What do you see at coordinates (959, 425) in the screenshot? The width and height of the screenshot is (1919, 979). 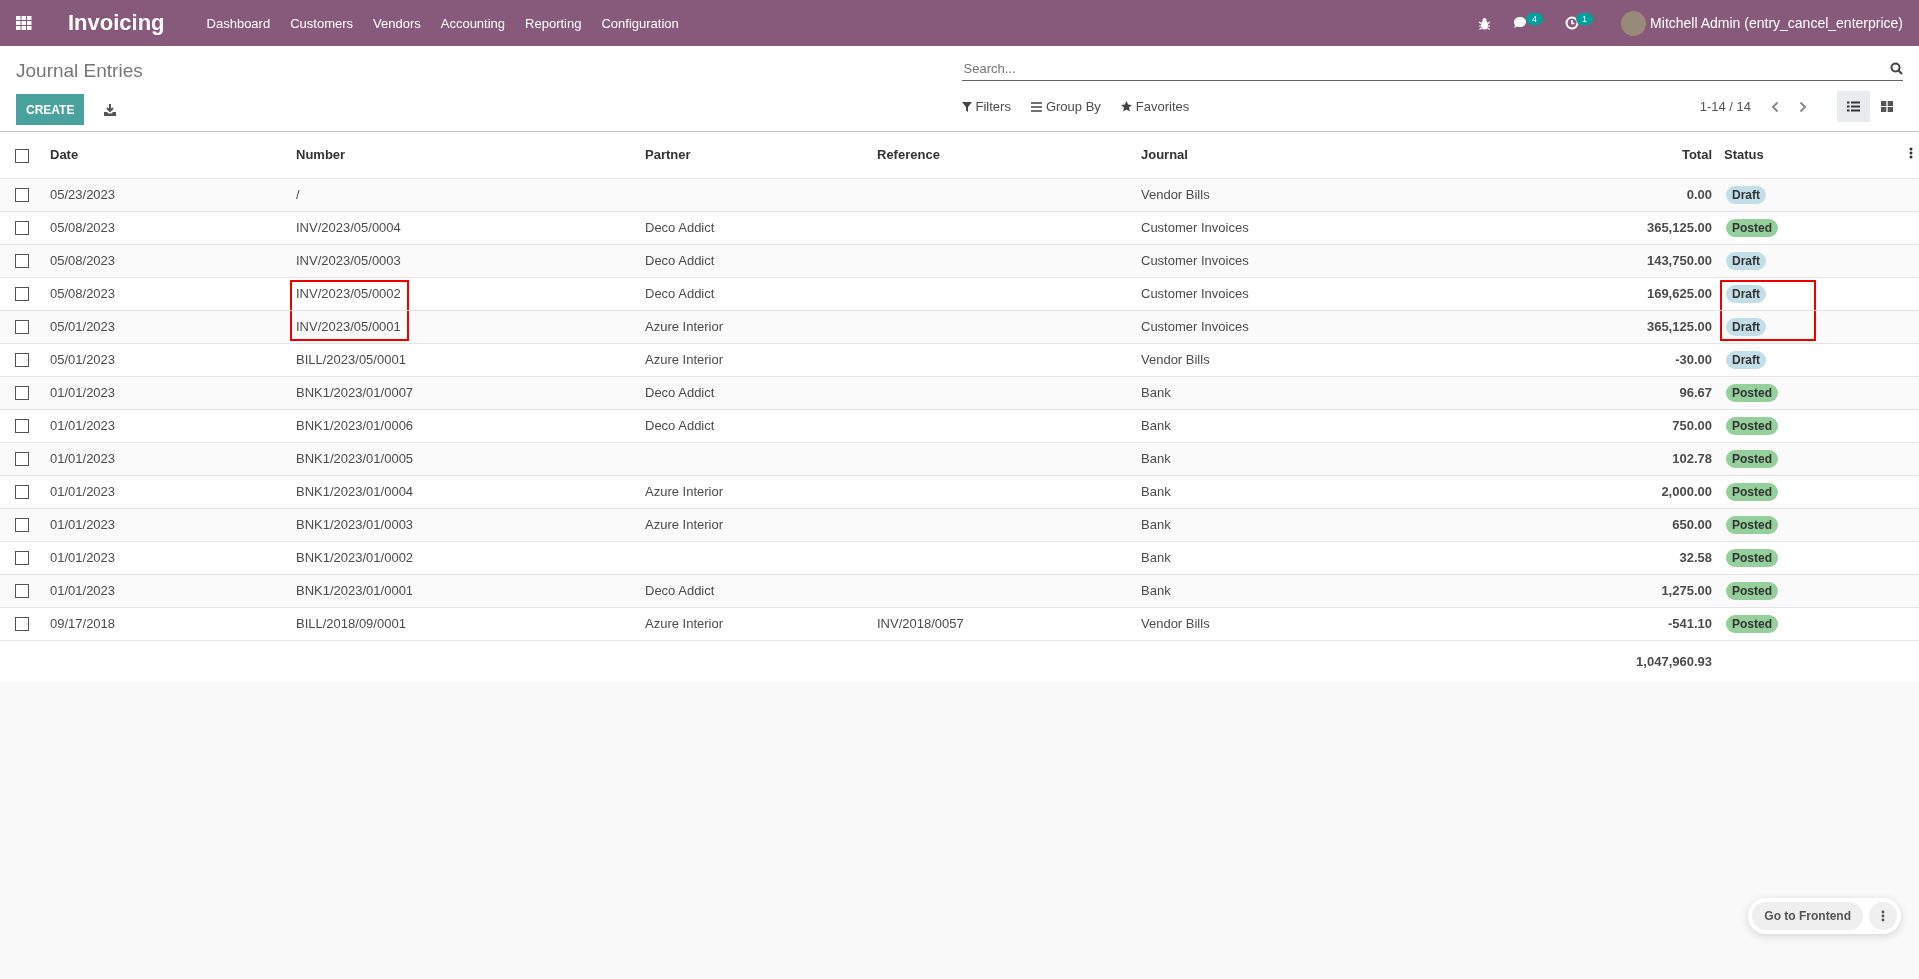 I see `table-row: 01/01/2023 BNK1/2023/01/0006 Deco Addict Bank 750.00 Posted` at bounding box center [959, 425].